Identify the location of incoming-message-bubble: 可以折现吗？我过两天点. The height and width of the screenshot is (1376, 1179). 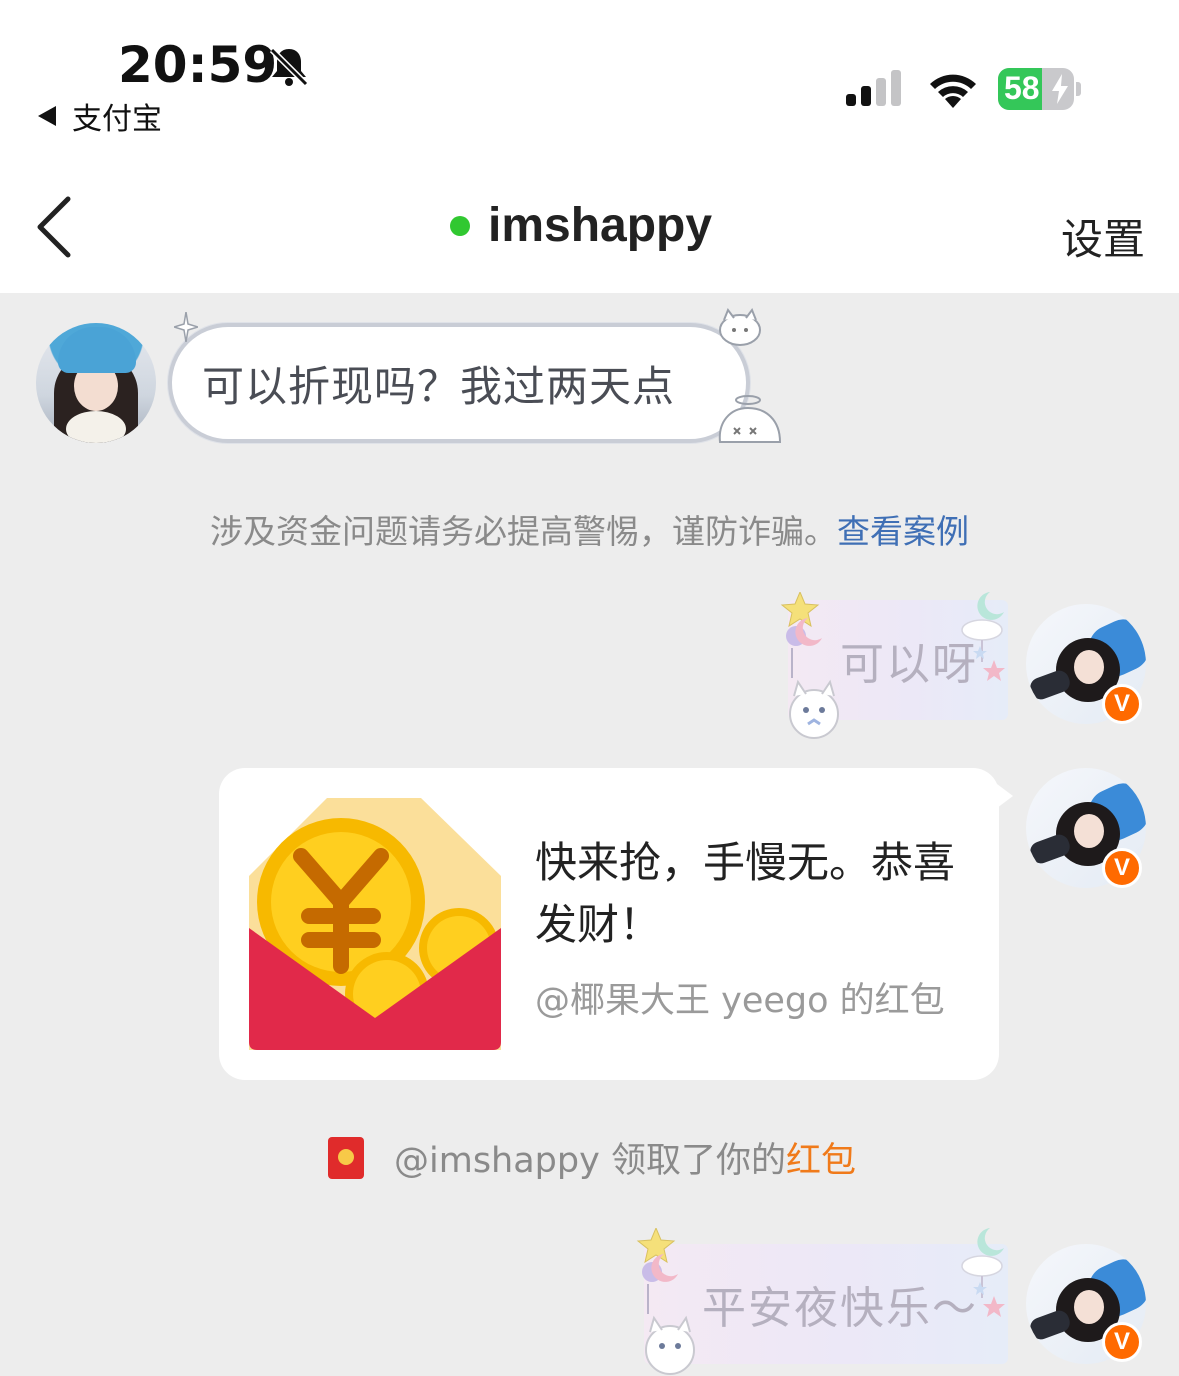
(459, 383).